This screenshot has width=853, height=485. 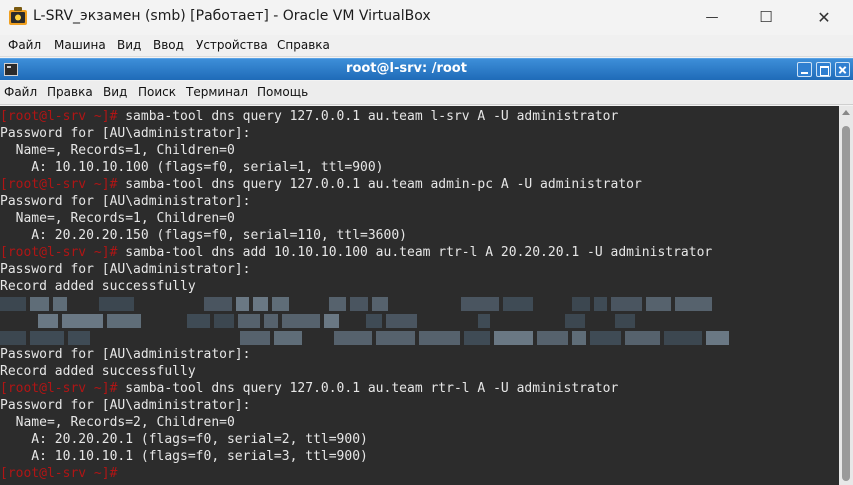 I want to click on vbox-menu-view: Вид, so click(x=129, y=45).